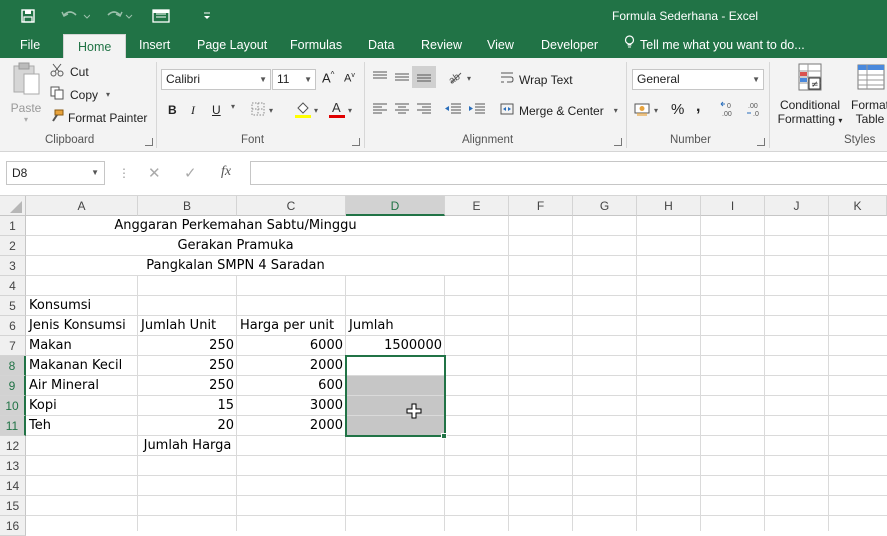 This screenshot has width=887, height=536. I want to click on merge-center-dropdown-icon: ▾, so click(616, 110).